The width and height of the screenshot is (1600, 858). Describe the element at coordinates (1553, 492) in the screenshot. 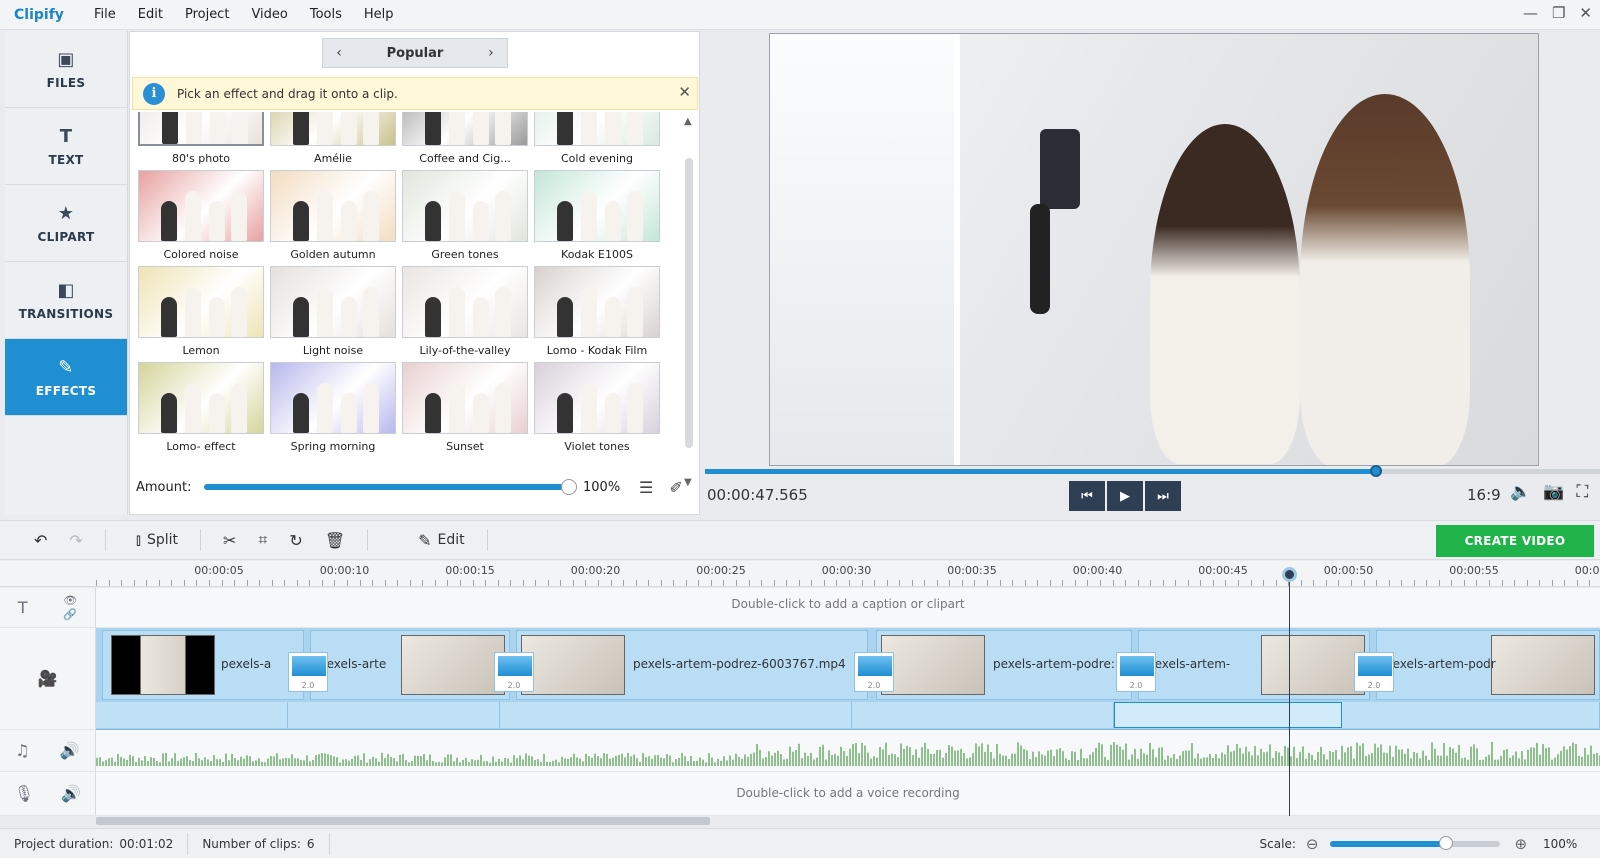

I see `camera-icon: 📷` at that location.